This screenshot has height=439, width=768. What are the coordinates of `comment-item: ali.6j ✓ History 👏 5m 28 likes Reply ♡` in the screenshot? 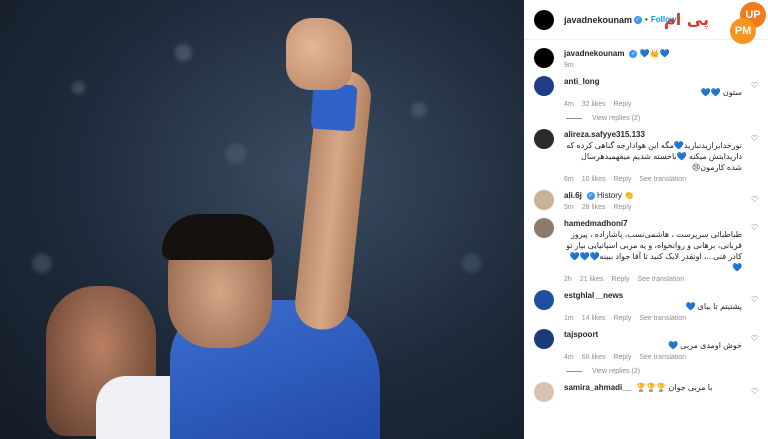 It's located at (646, 197).